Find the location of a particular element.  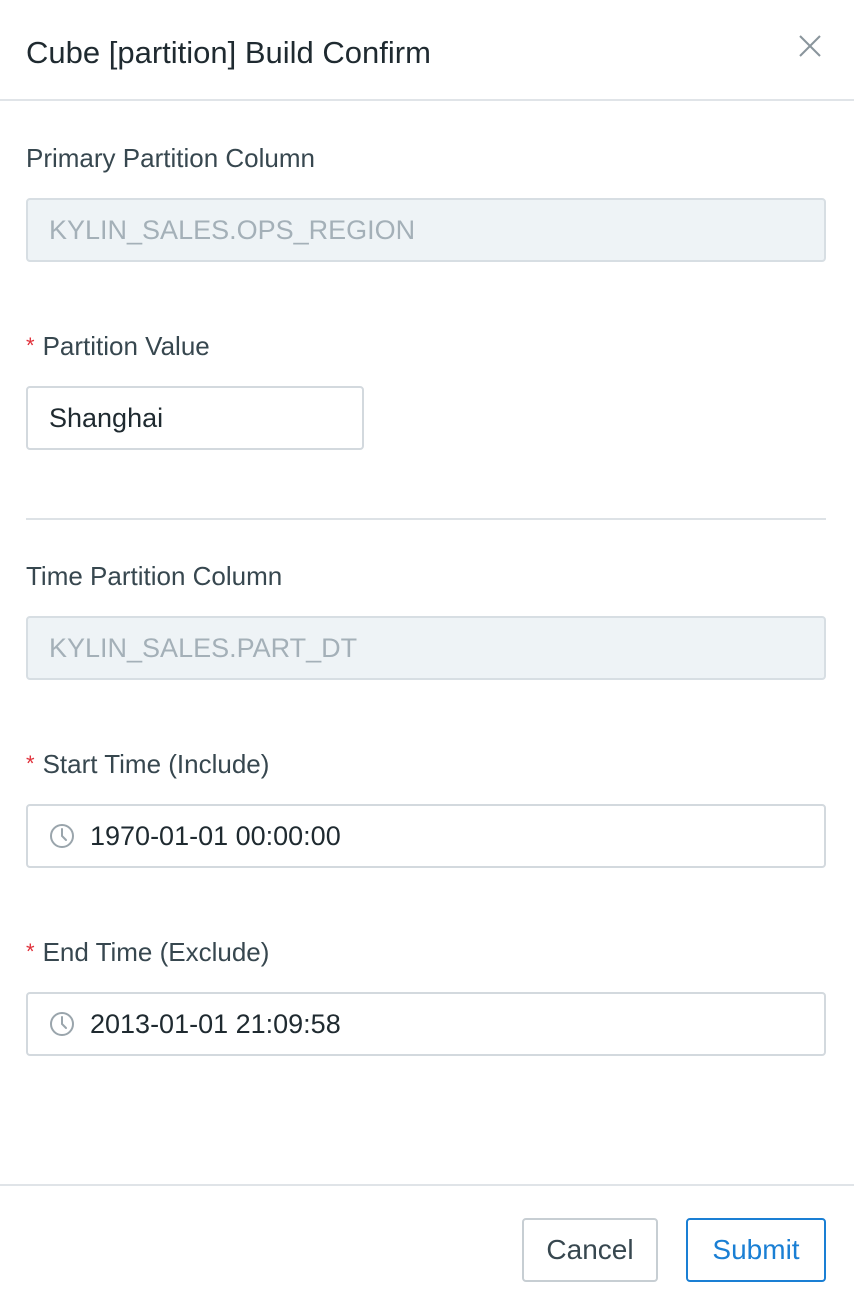

end-time-label: * End Time (Exclude) is located at coordinates (147, 953).